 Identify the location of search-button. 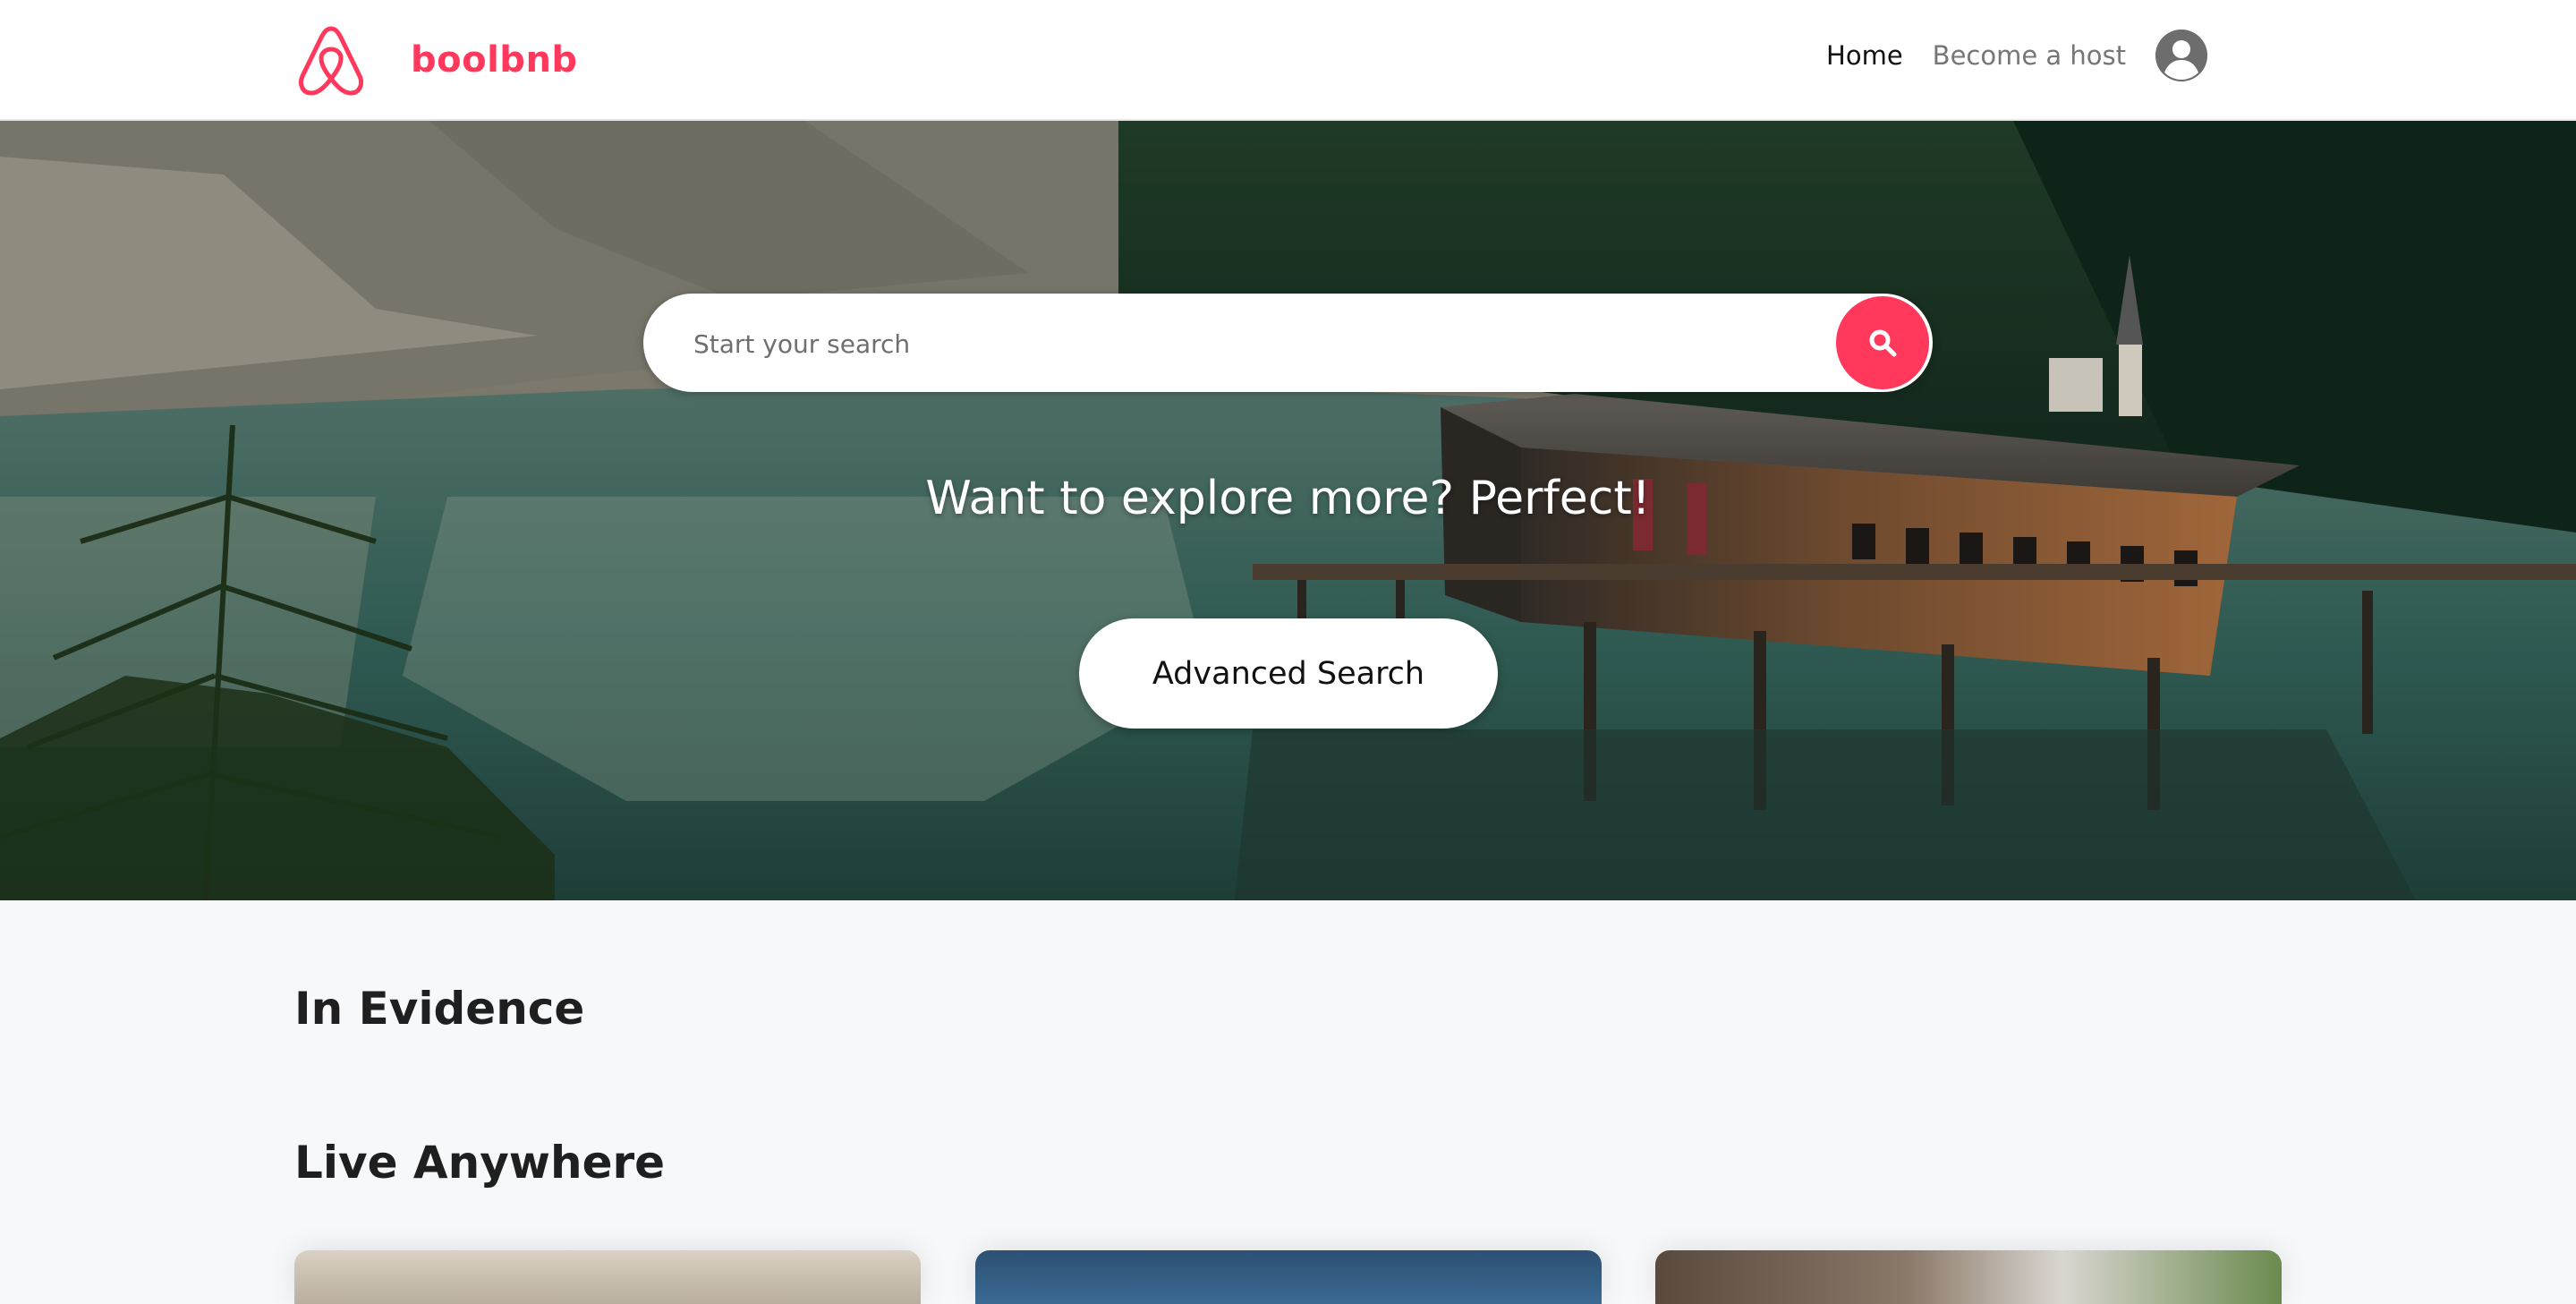
(1882, 342).